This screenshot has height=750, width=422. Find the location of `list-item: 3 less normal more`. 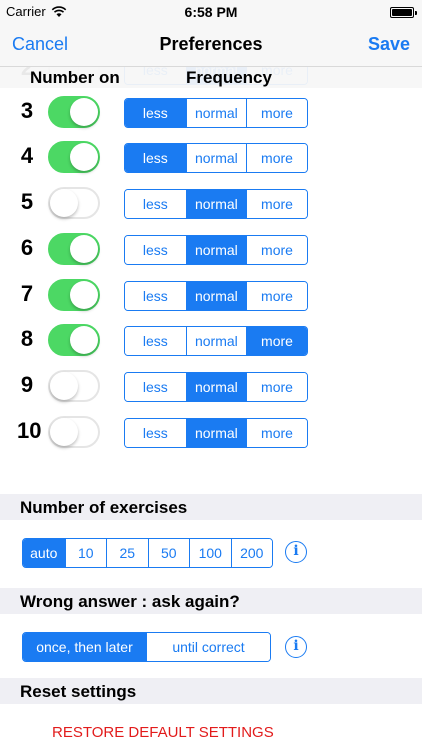

list-item: 3 less normal more is located at coordinates (211, 113).